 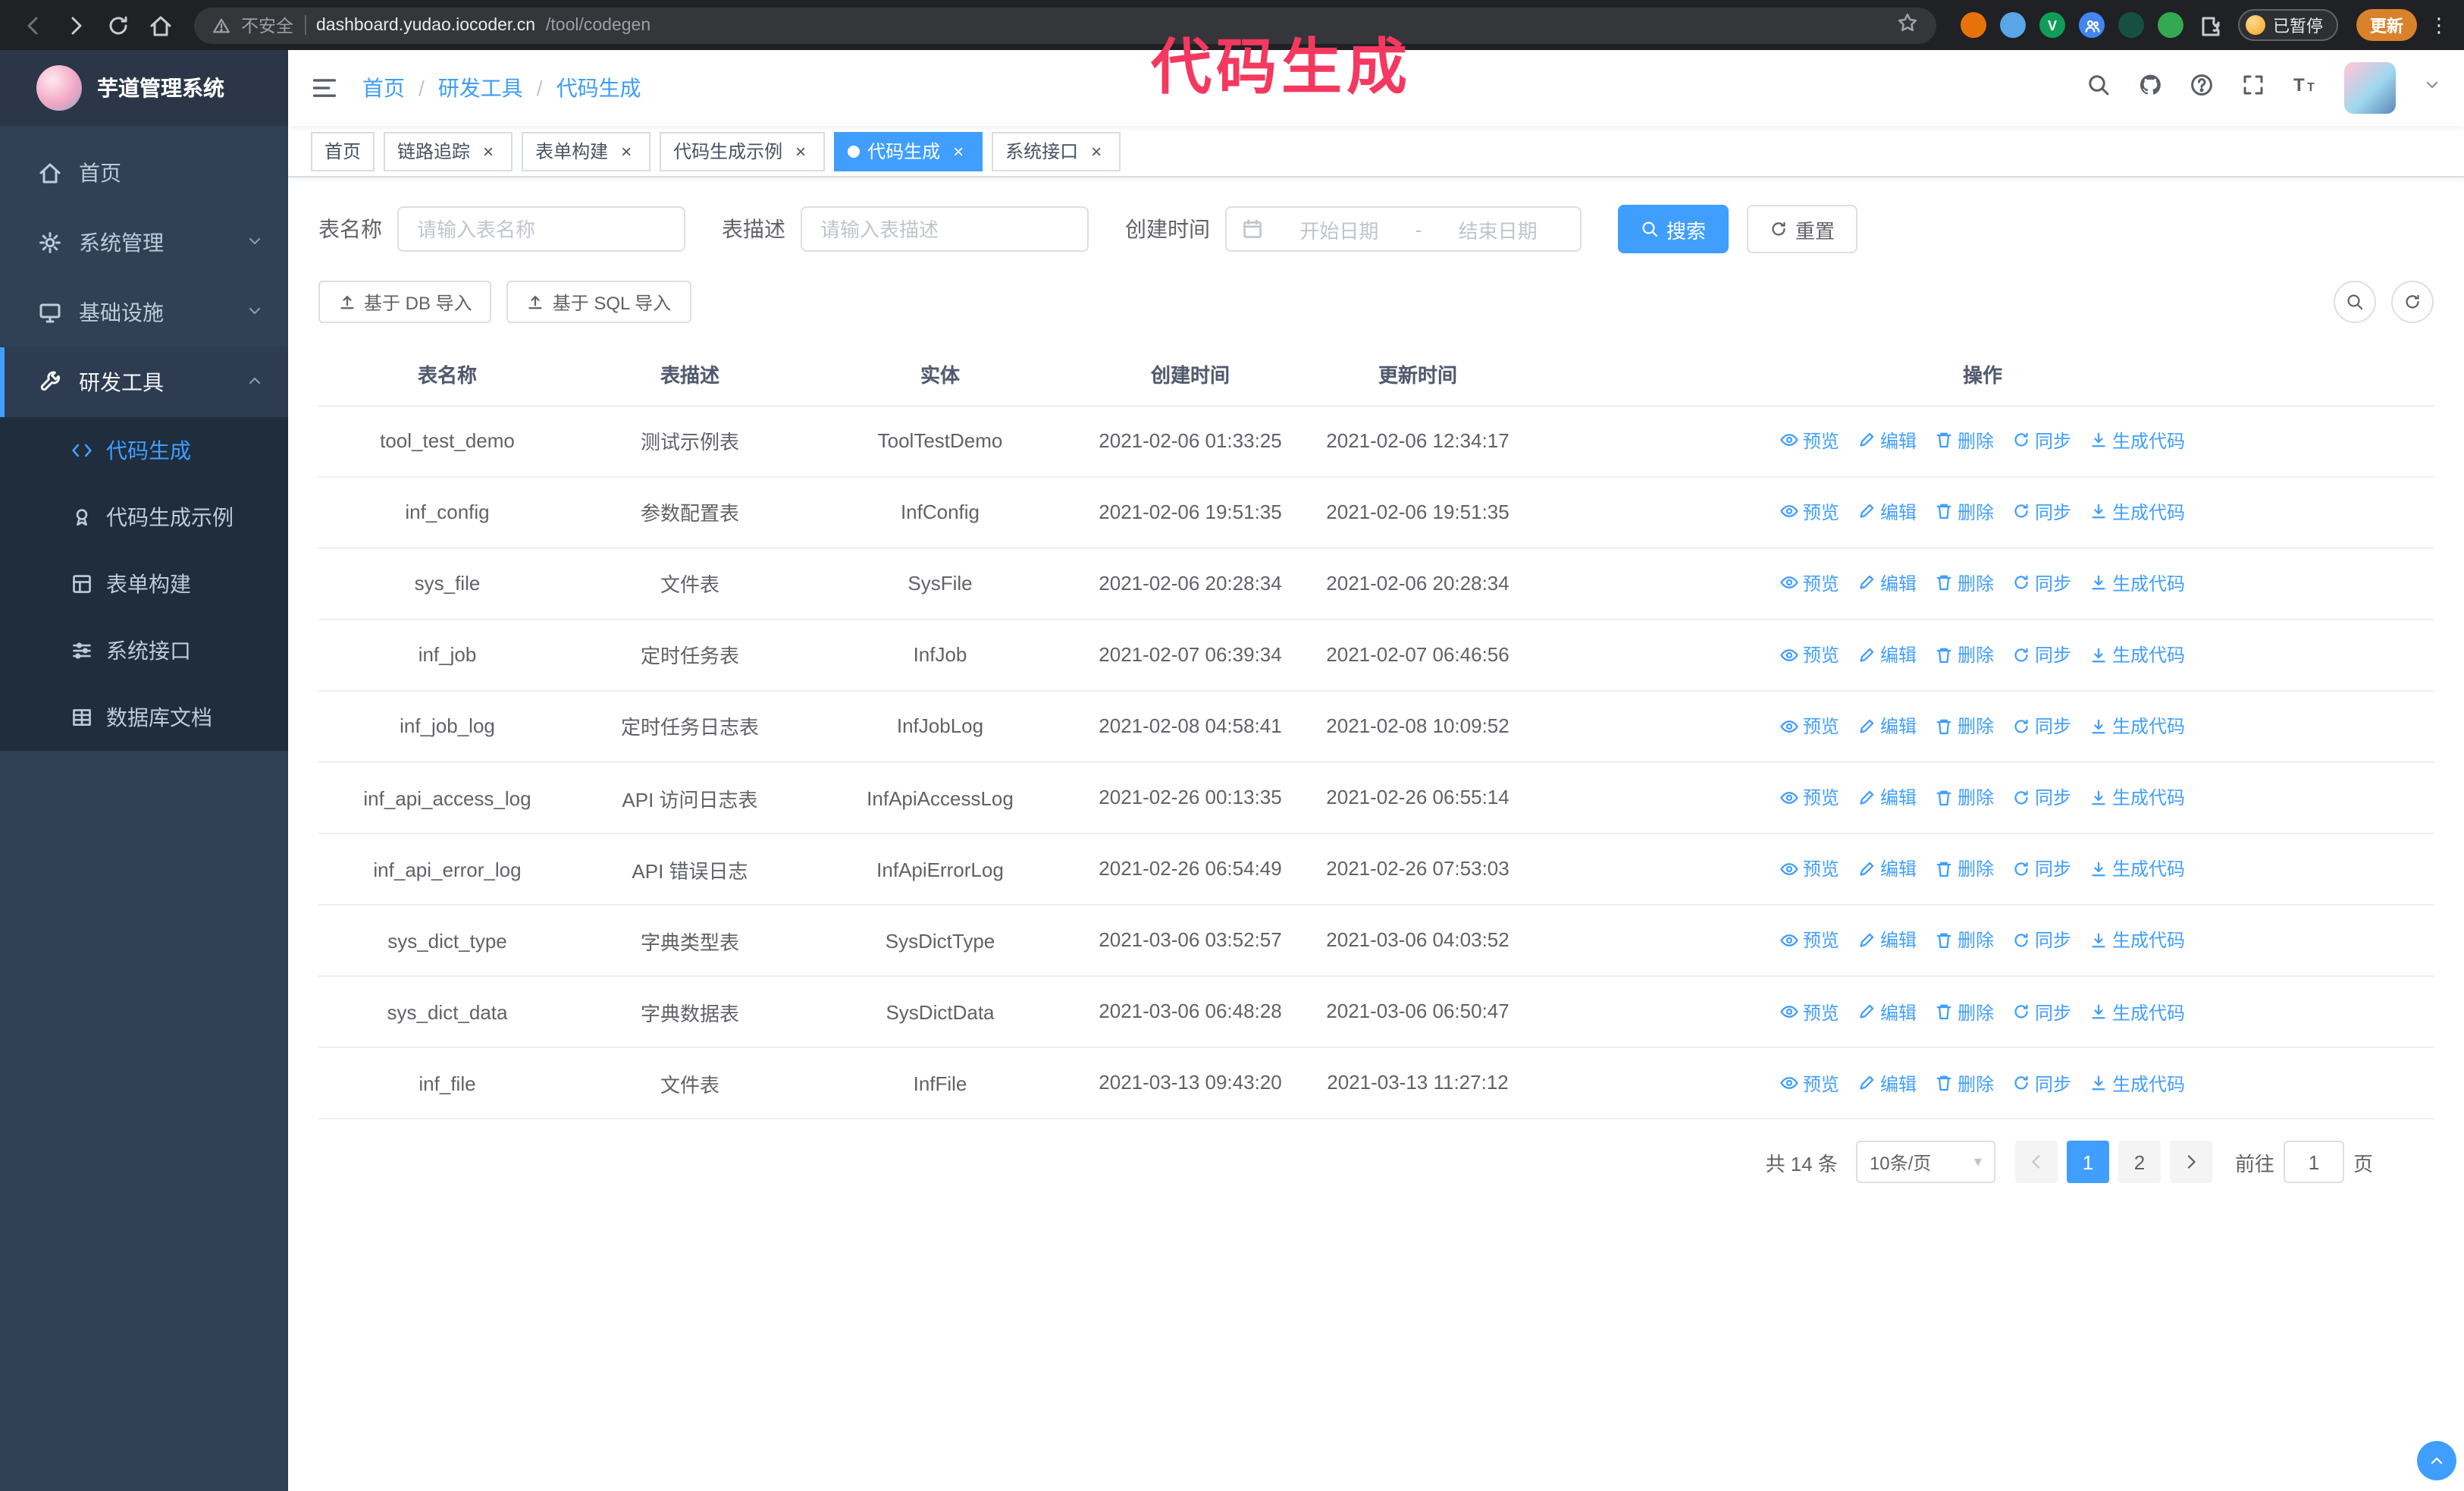 I want to click on breadcrumb-devtools: 研发工具, so click(x=480, y=88).